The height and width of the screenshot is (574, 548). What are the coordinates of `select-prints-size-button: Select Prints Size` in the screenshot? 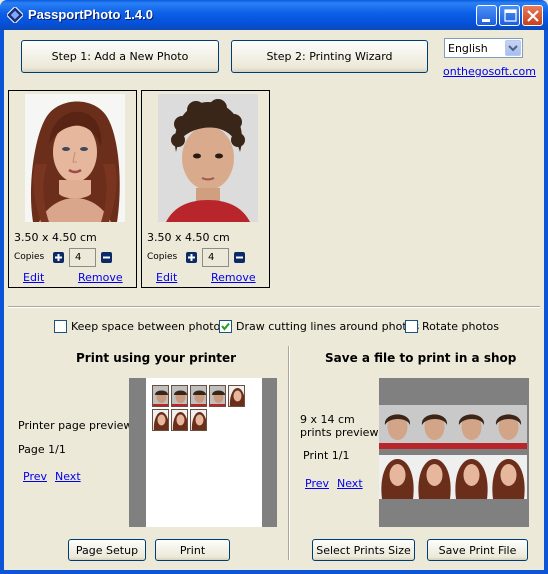 It's located at (363, 550).